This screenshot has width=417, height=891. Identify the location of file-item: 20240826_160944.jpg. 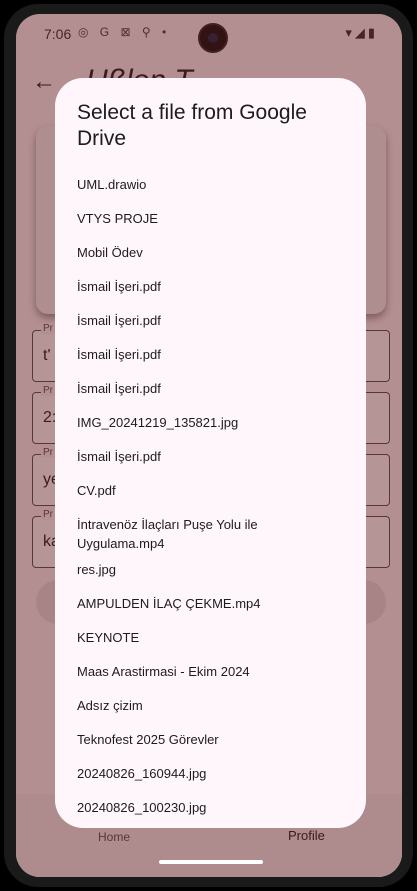
(210, 774).